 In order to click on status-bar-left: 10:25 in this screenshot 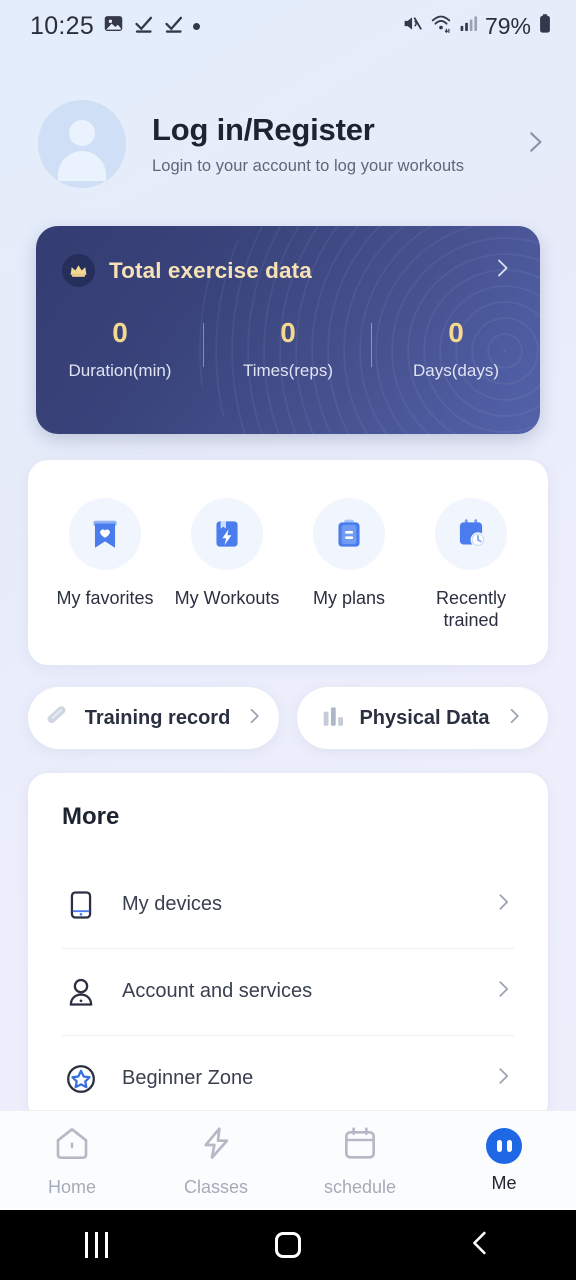, I will do `click(115, 26)`.